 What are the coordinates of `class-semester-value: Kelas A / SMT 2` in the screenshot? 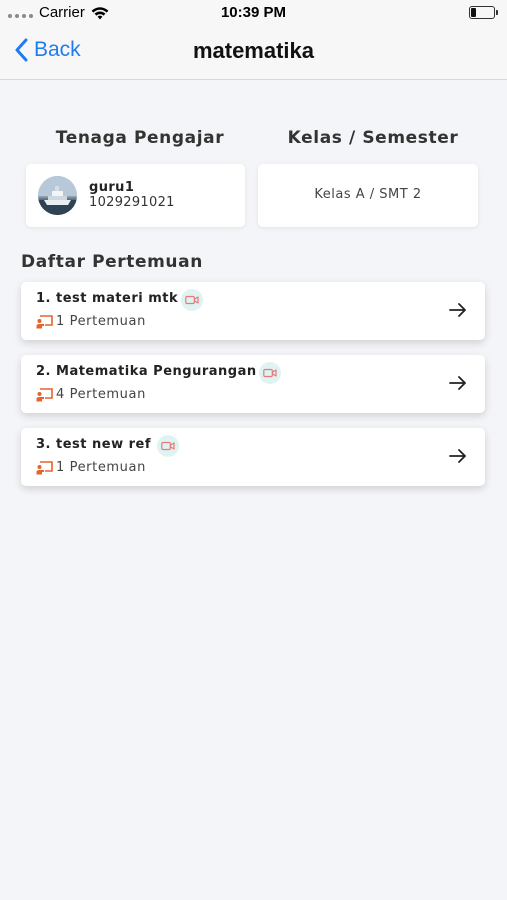 It's located at (368, 194).